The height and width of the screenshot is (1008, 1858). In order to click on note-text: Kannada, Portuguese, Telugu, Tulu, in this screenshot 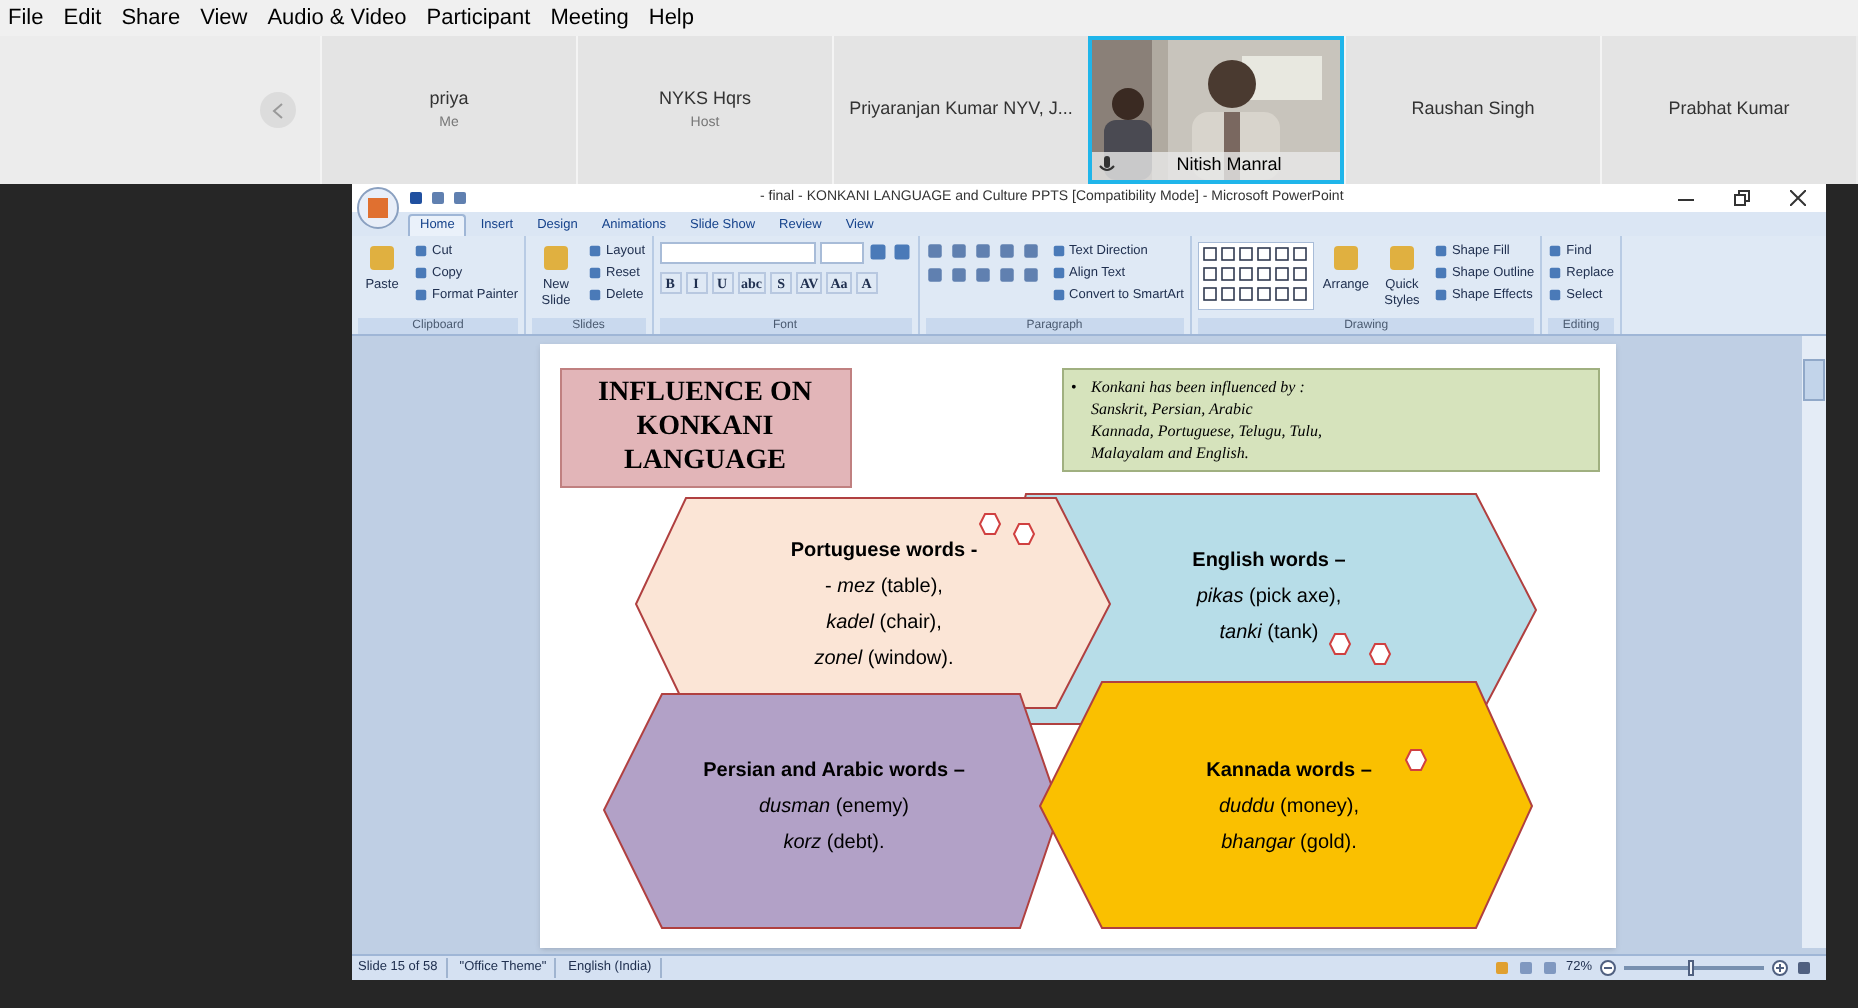, I will do `click(1206, 430)`.